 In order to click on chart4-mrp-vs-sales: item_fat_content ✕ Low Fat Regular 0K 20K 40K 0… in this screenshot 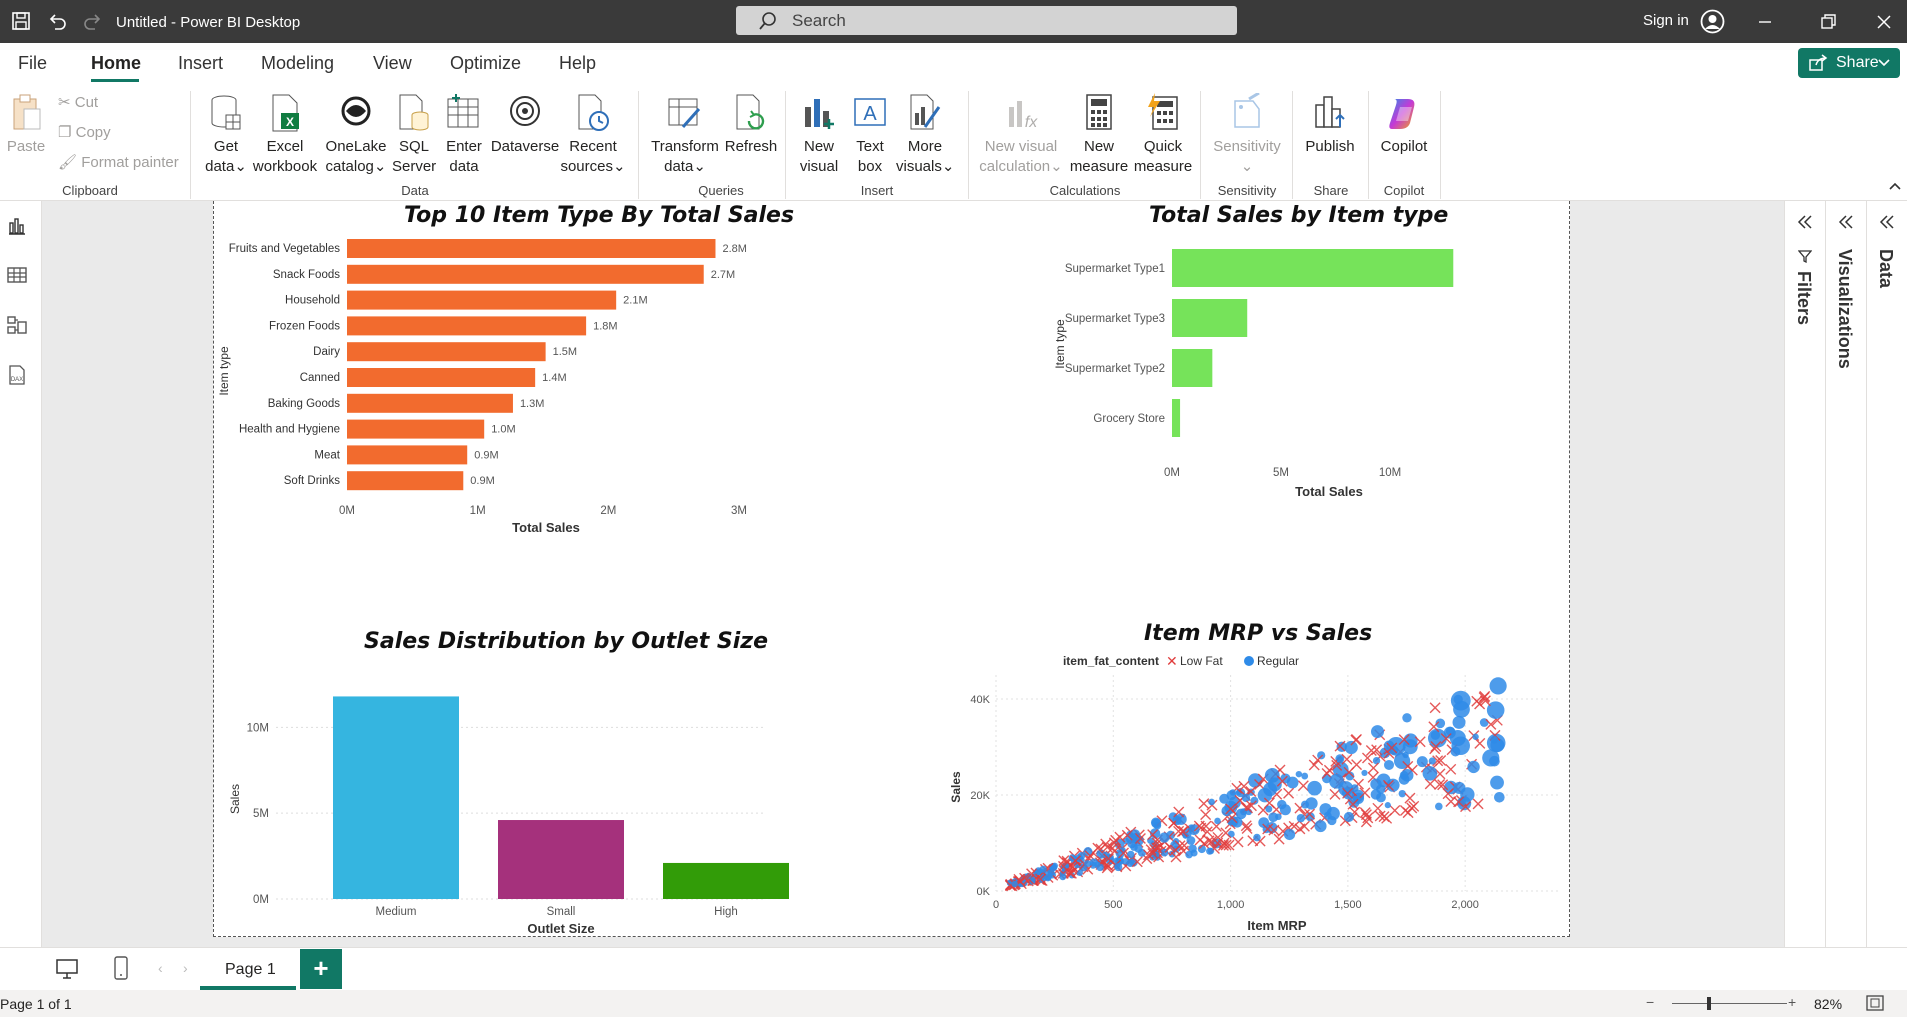, I will do `click(1249, 791)`.